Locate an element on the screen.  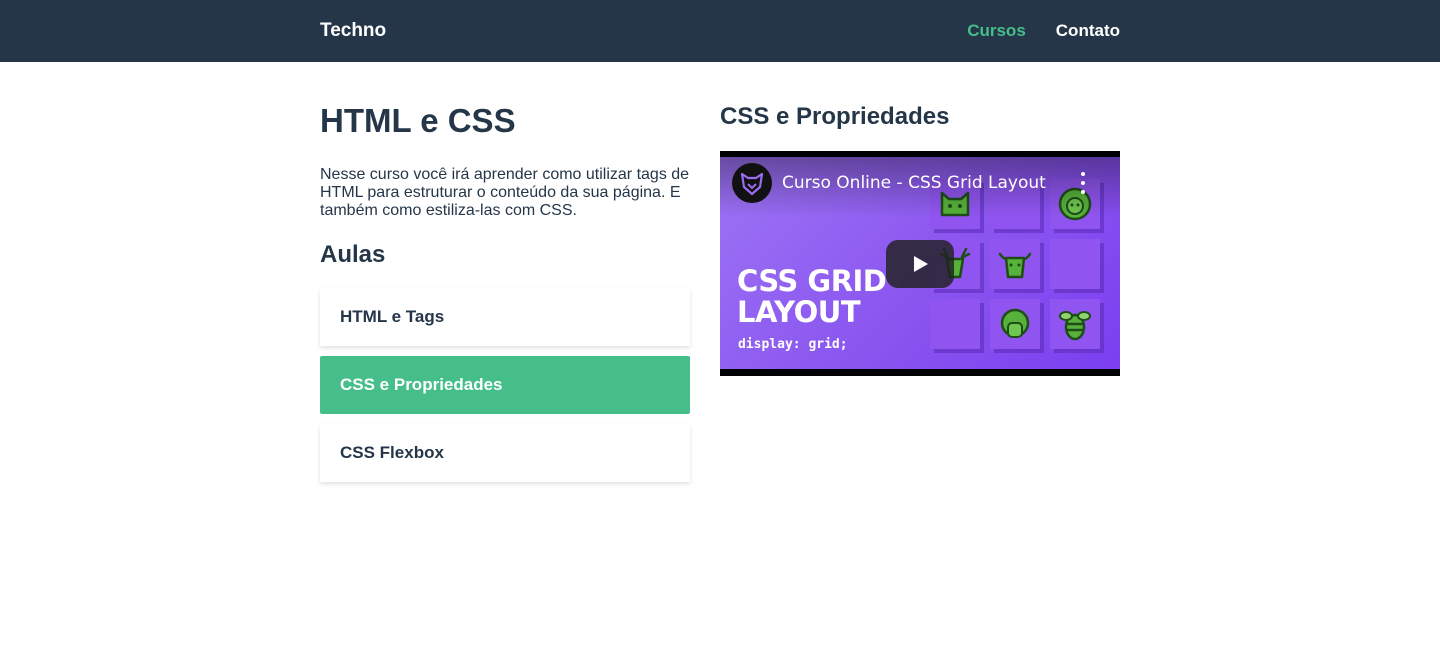
lesson-item-css-e-propriedades: CSS e Propriedades is located at coordinates (505, 385).